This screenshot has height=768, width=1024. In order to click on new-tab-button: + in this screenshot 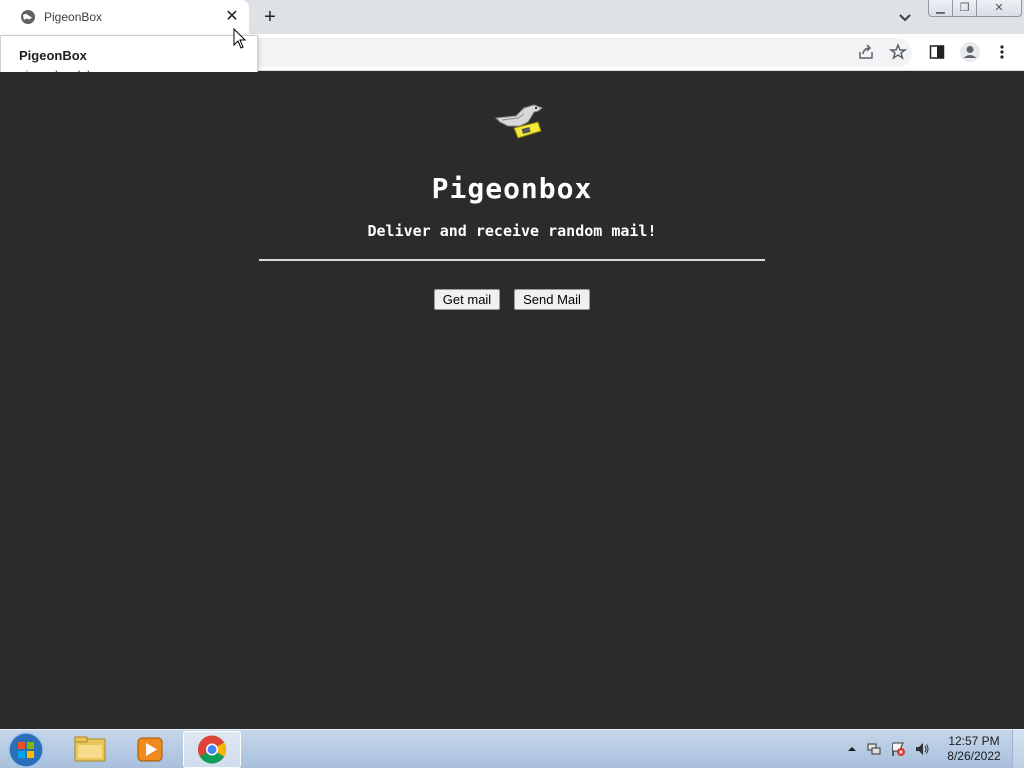, I will do `click(270, 17)`.